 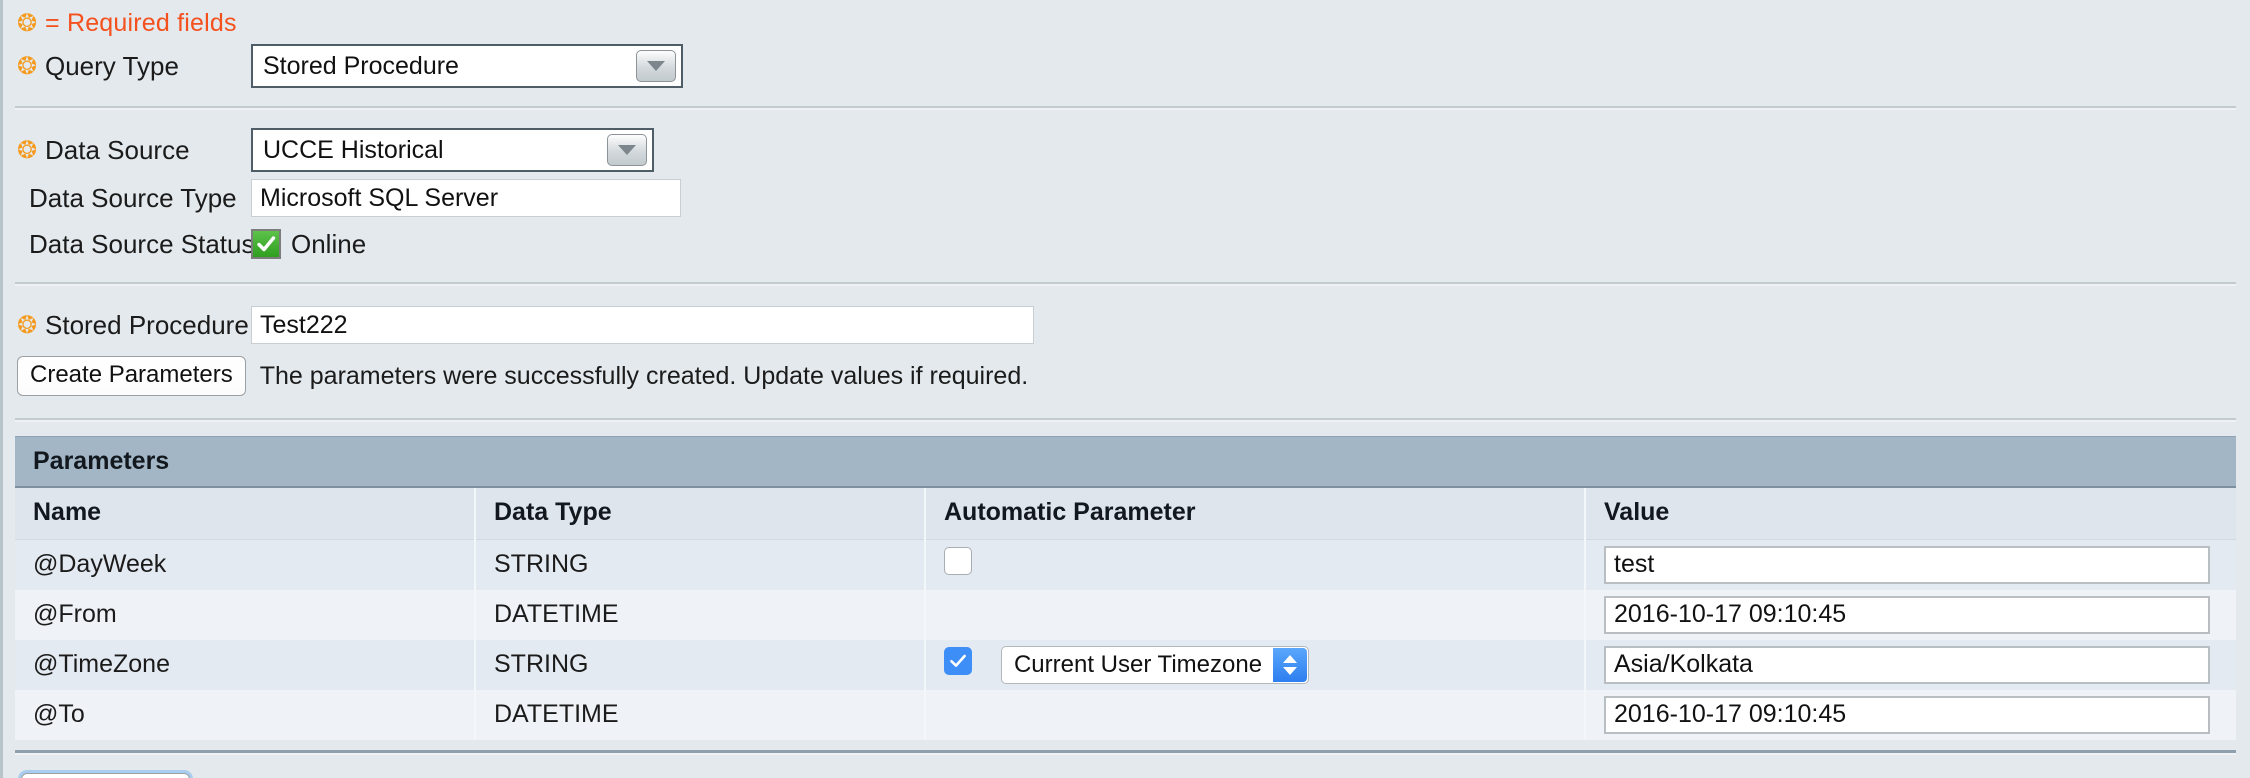 I want to click on query-type-select: Stored Procedure, so click(x=467, y=66).